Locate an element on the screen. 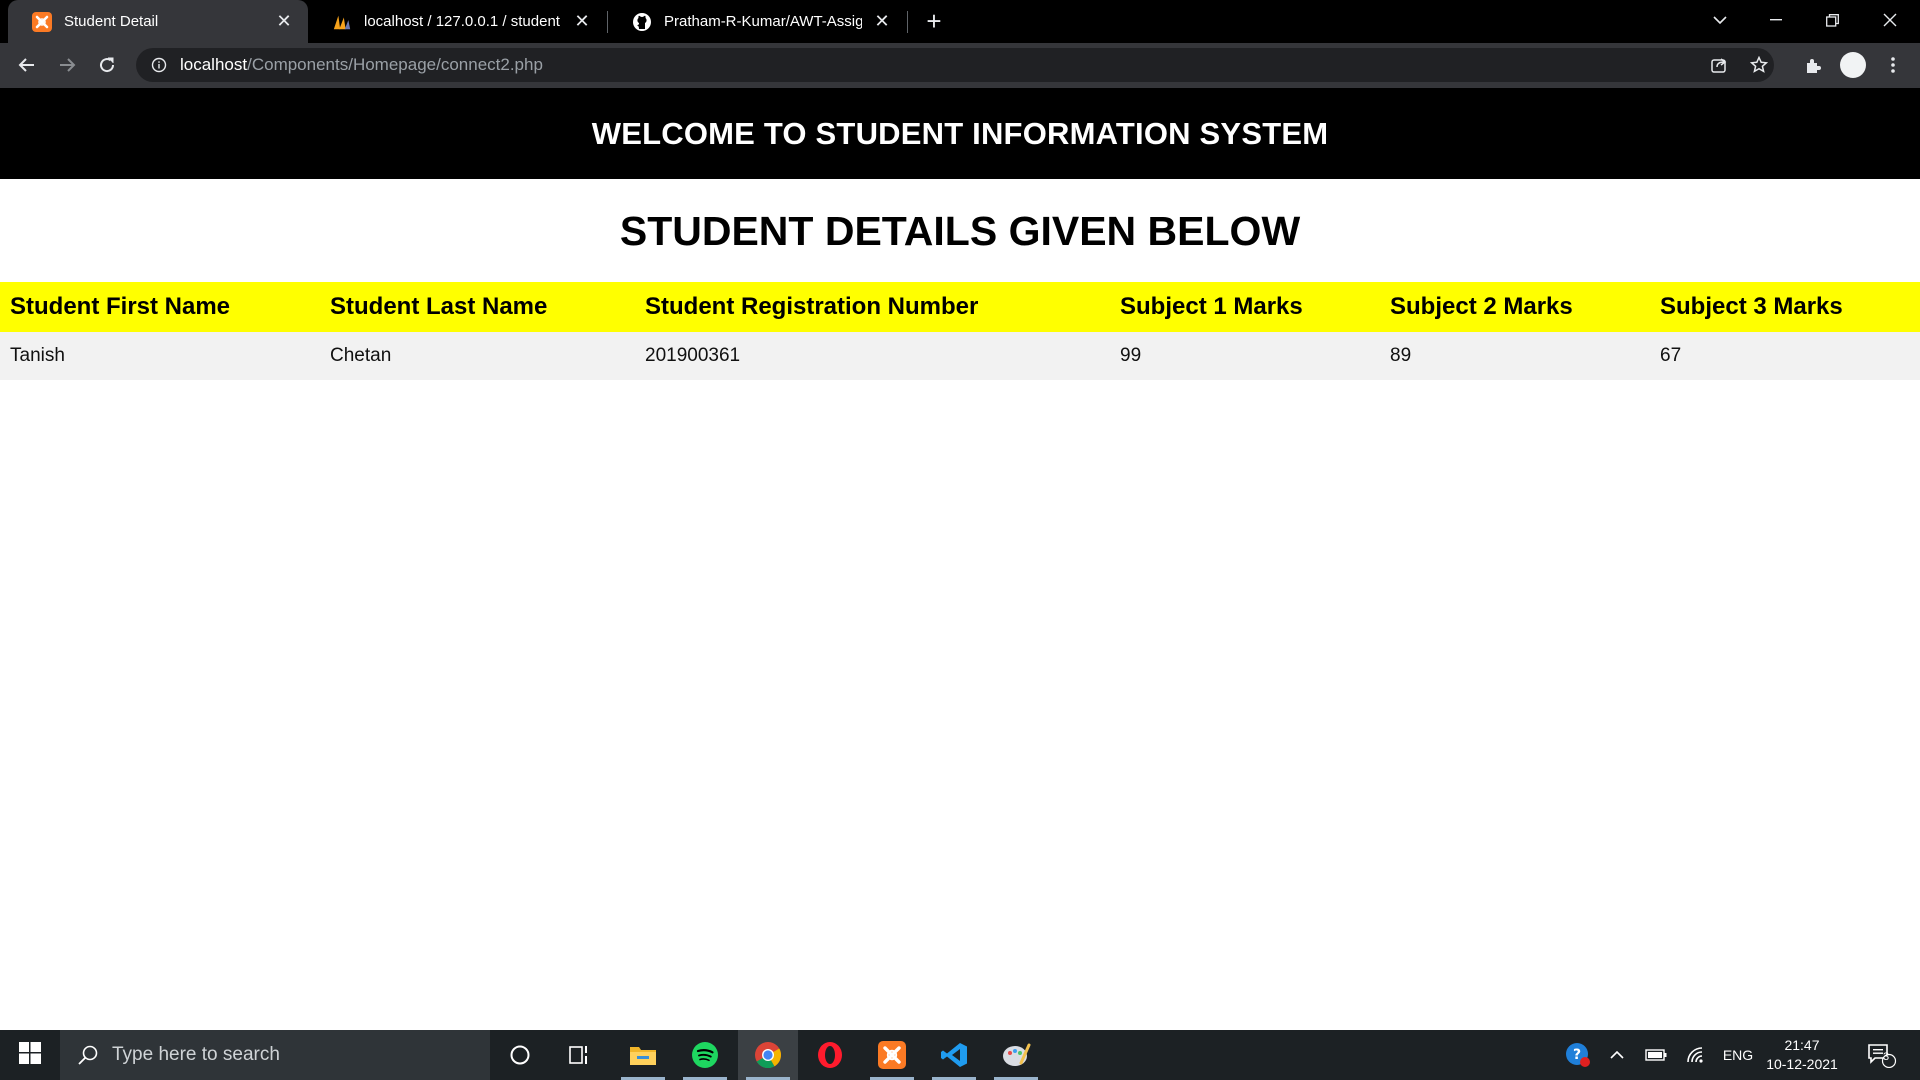 This screenshot has height=1080, width=1920. notification-center-icon: 3 is located at coordinates (1882, 1055).